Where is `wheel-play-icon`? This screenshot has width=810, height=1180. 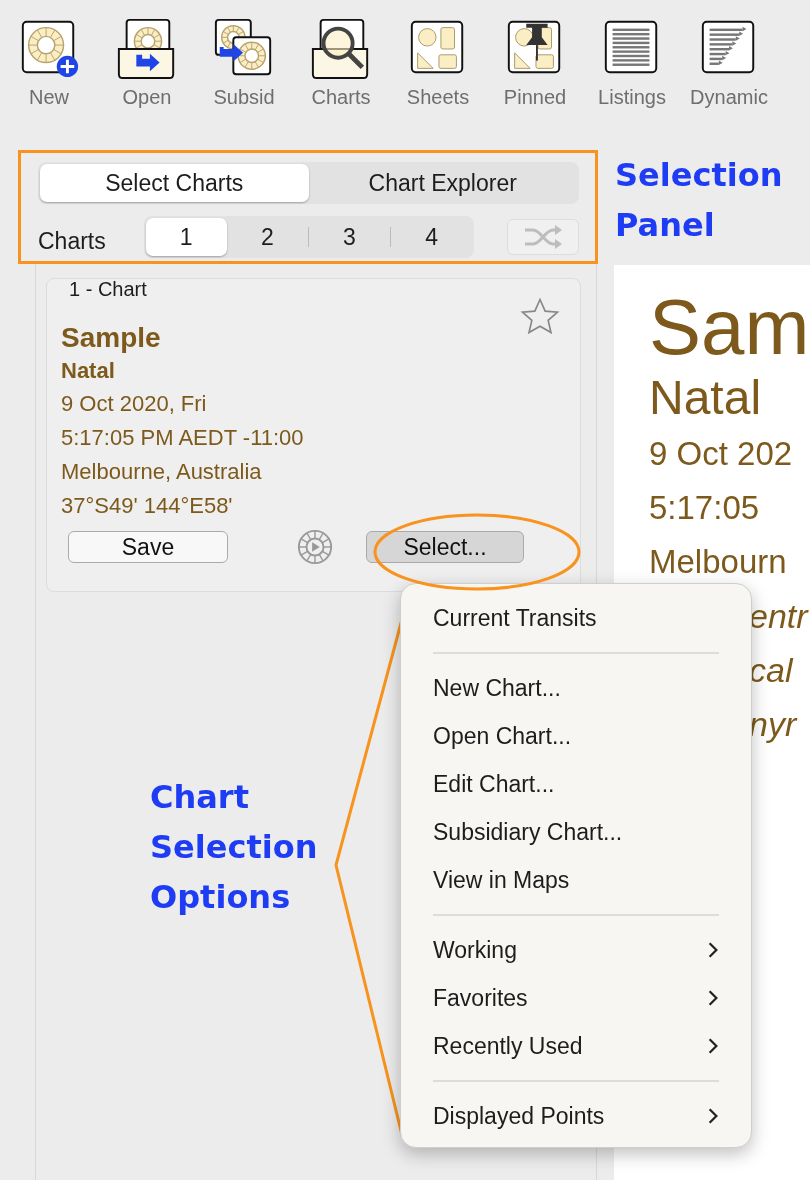 wheel-play-icon is located at coordinates (315, 547).